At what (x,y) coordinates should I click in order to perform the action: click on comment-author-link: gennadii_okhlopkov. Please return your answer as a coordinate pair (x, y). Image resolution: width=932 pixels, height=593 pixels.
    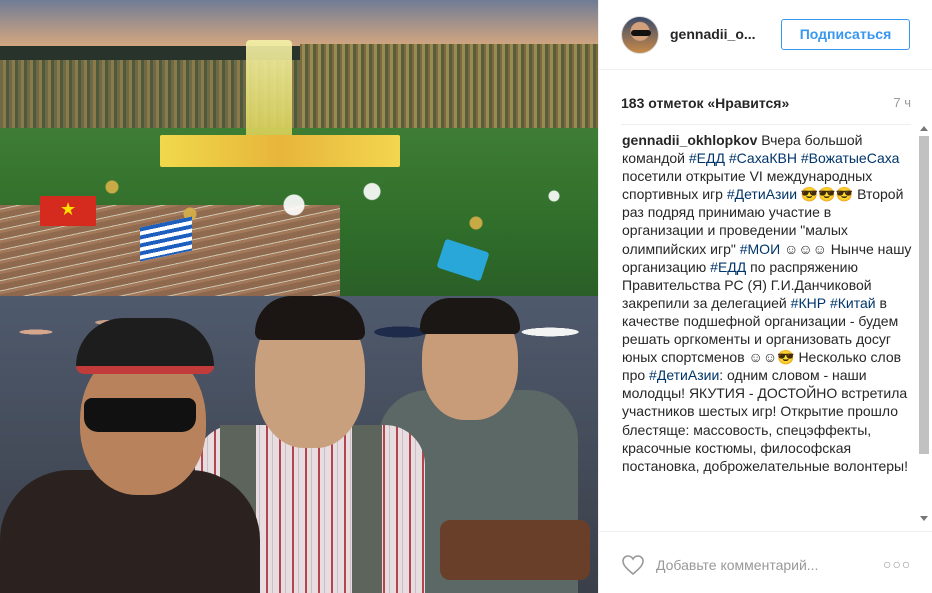
    Looking at the image, I should click on (689, 140).